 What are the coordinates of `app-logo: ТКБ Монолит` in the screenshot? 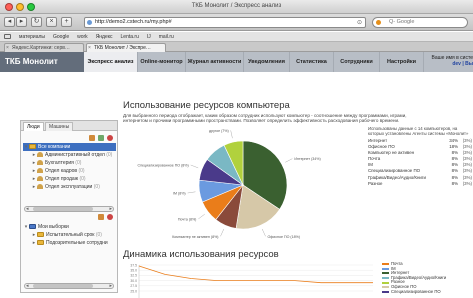 It's located at (42, 62).